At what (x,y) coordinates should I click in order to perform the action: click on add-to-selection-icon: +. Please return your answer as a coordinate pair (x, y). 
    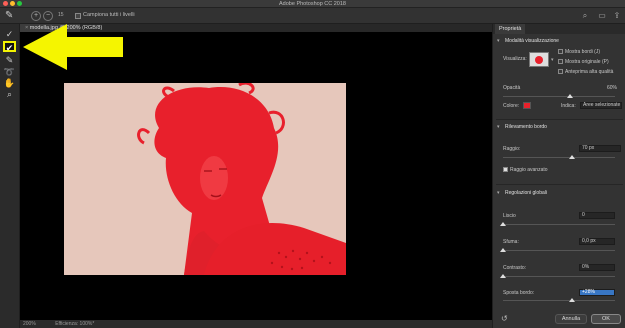
    Looking at the image, I should click on (36, 16).